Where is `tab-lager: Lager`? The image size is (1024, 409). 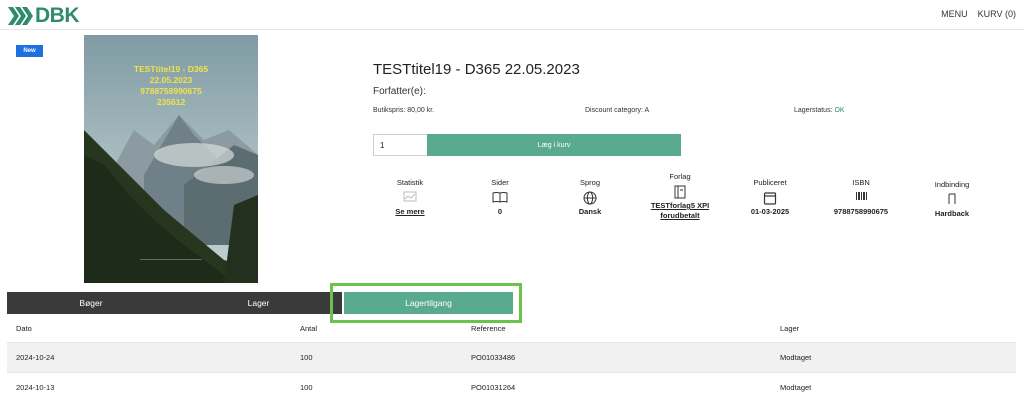
tab-lager: Lager is located at coordinates (258, 303).